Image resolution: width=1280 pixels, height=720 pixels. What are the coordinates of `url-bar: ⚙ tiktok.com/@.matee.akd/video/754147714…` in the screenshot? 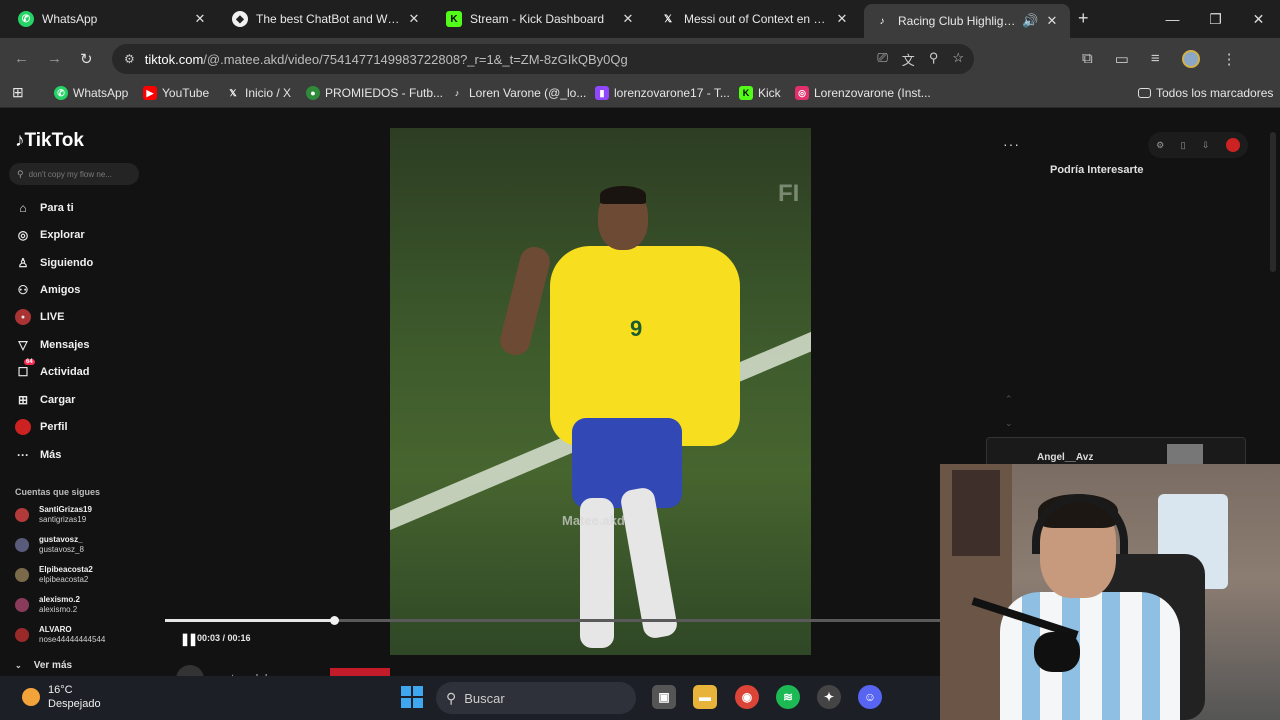 It's located at (543, 59).